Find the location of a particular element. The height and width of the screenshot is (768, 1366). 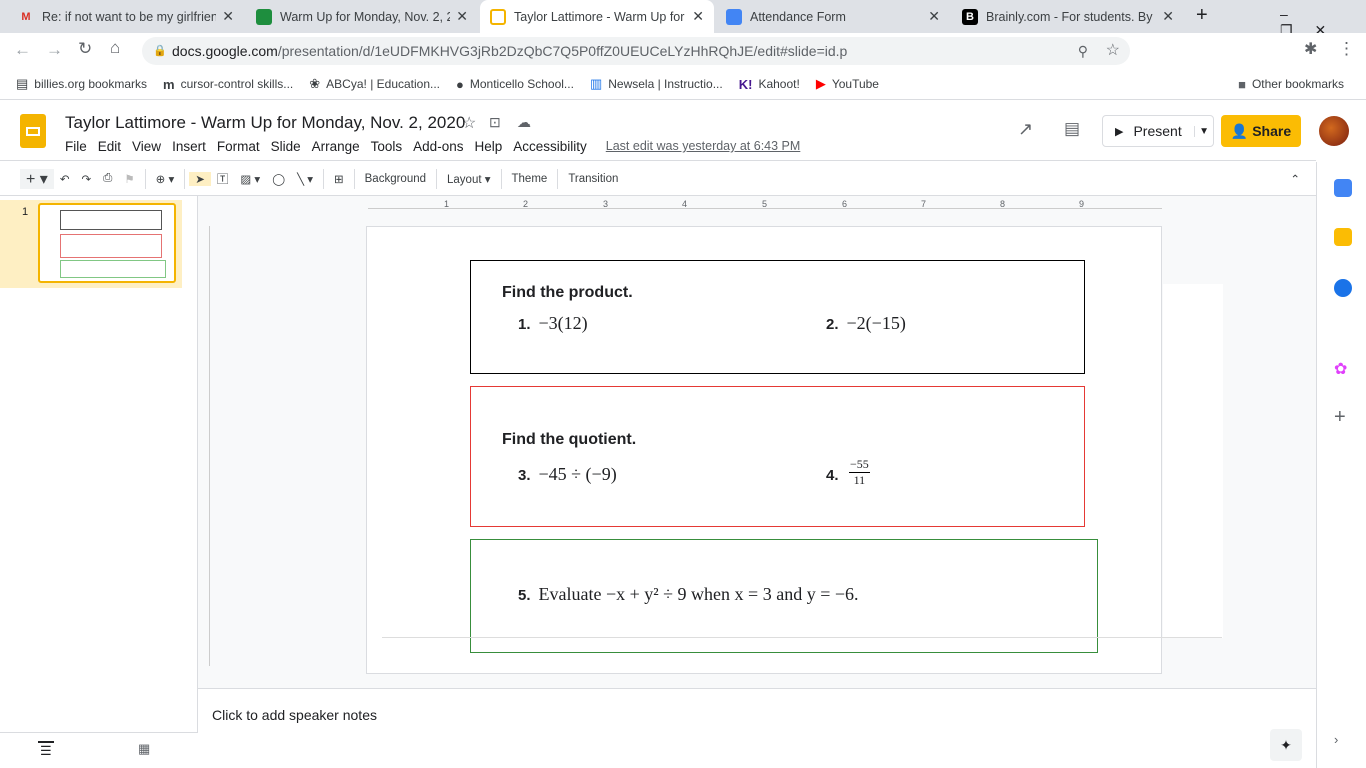

menu-insert: Insert is located at coordinates (189, 146).